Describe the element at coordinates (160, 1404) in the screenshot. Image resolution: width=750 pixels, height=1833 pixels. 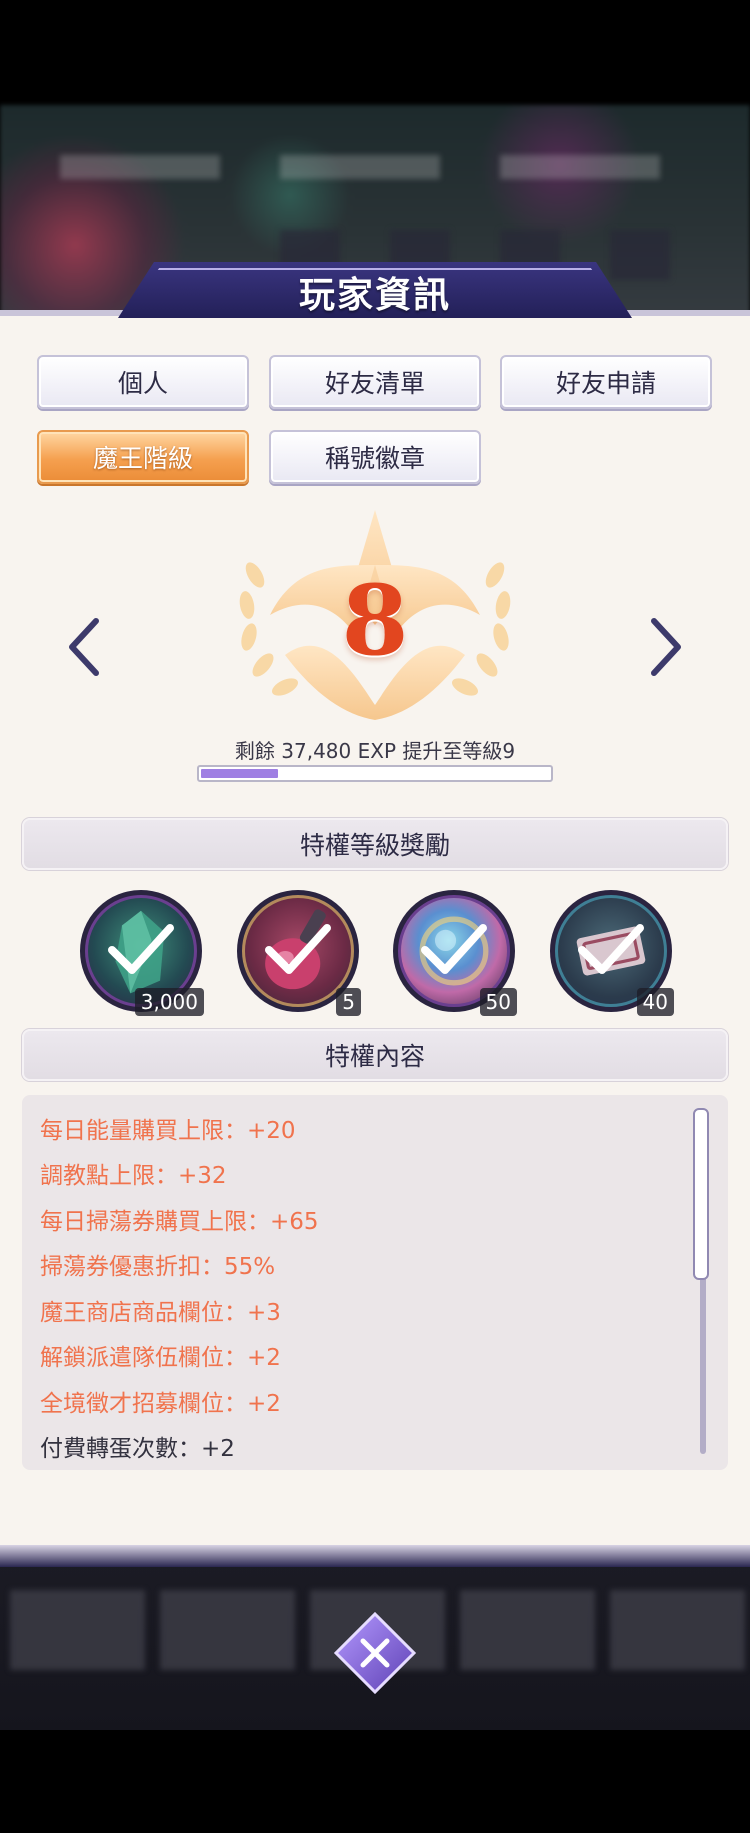
I see `privilege-item: 全境徵才招募欄位：+2` at that location.